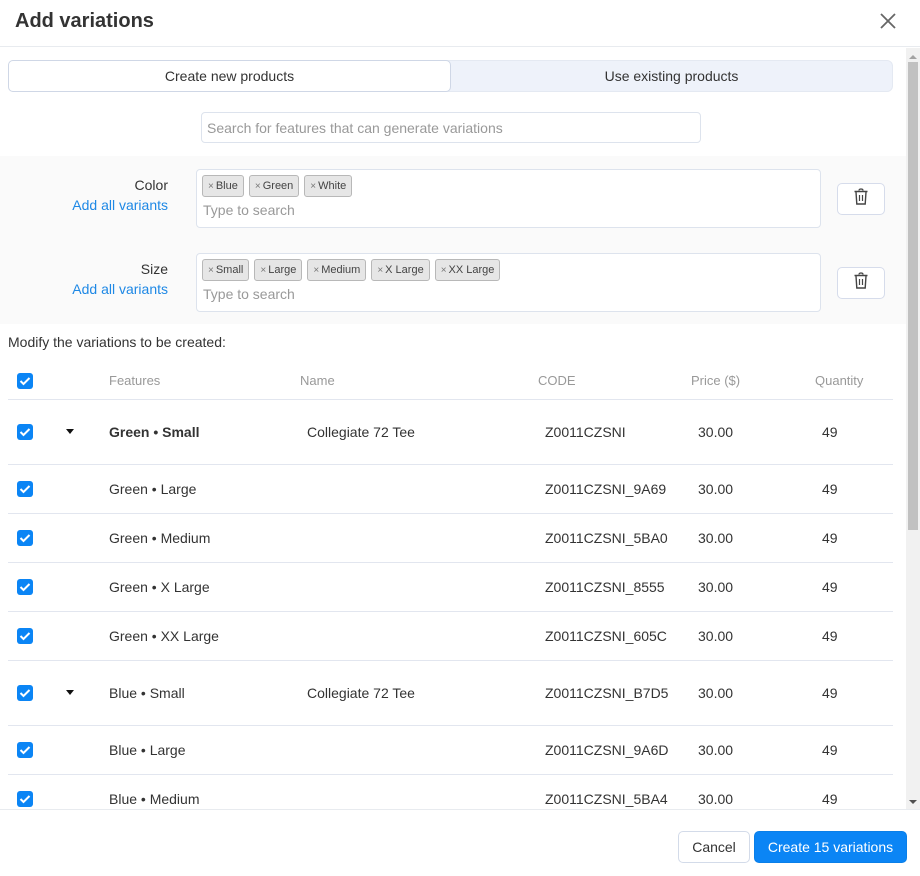 The height and width of the screenshot is (876, 920). Describe the element at coordinates (328, 186) in the screenshot. I see `tag-white: × White` at that location.